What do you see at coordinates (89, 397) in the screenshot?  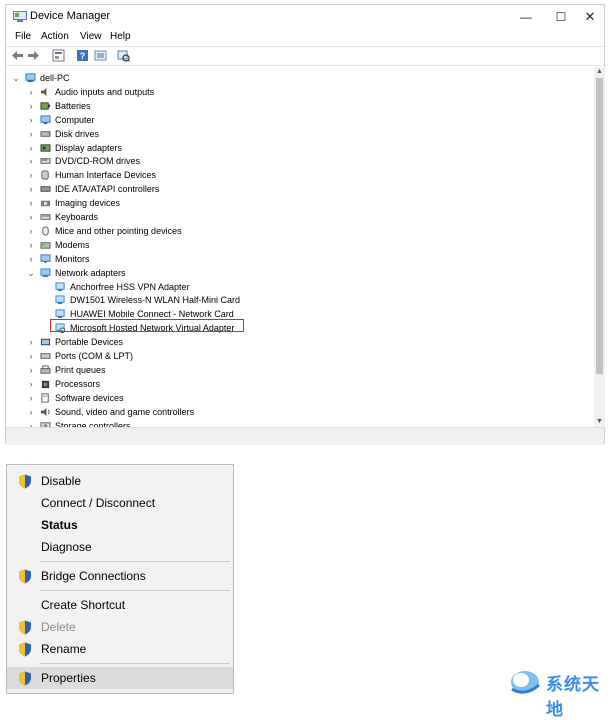 I see `tree-item-label: Software devices` at bounding box center [89, 397].